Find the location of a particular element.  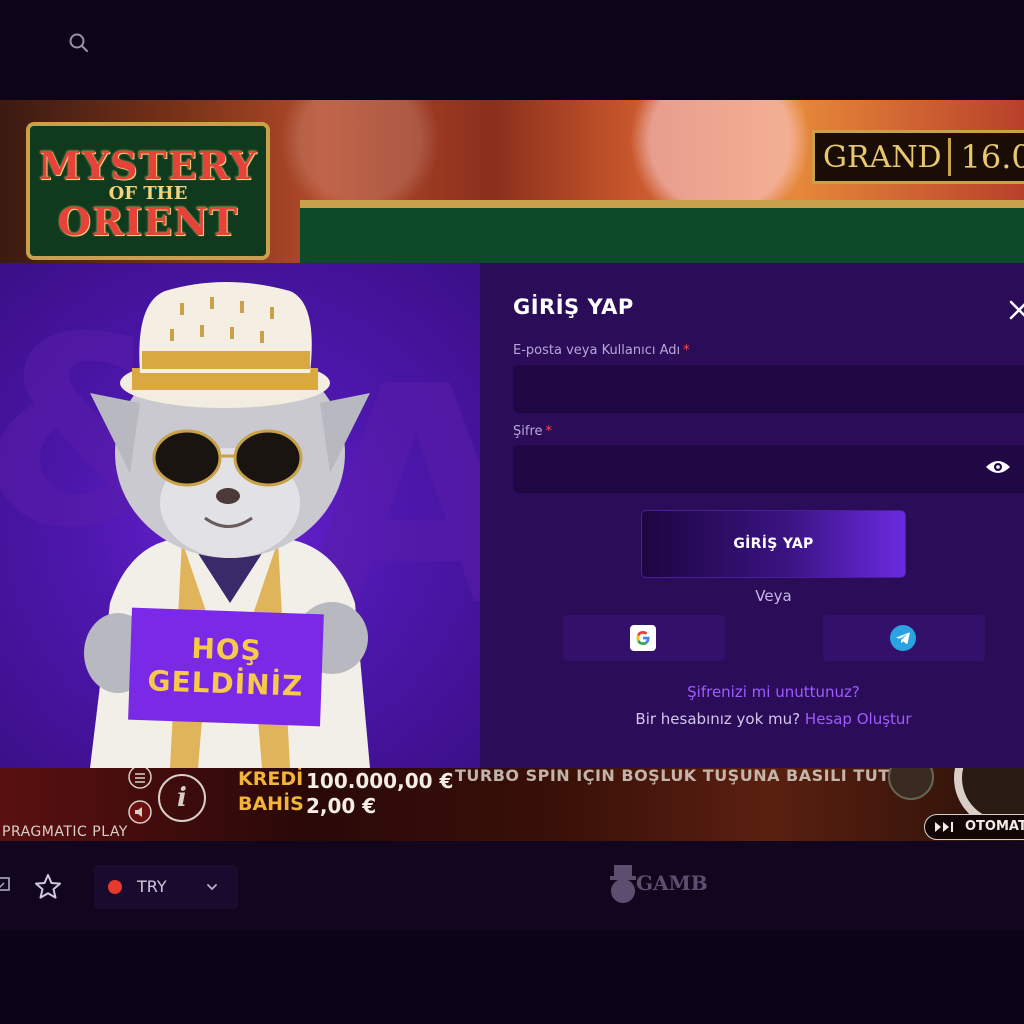

register-link: Hesap Oluştur is located at coordinates (858, 719).